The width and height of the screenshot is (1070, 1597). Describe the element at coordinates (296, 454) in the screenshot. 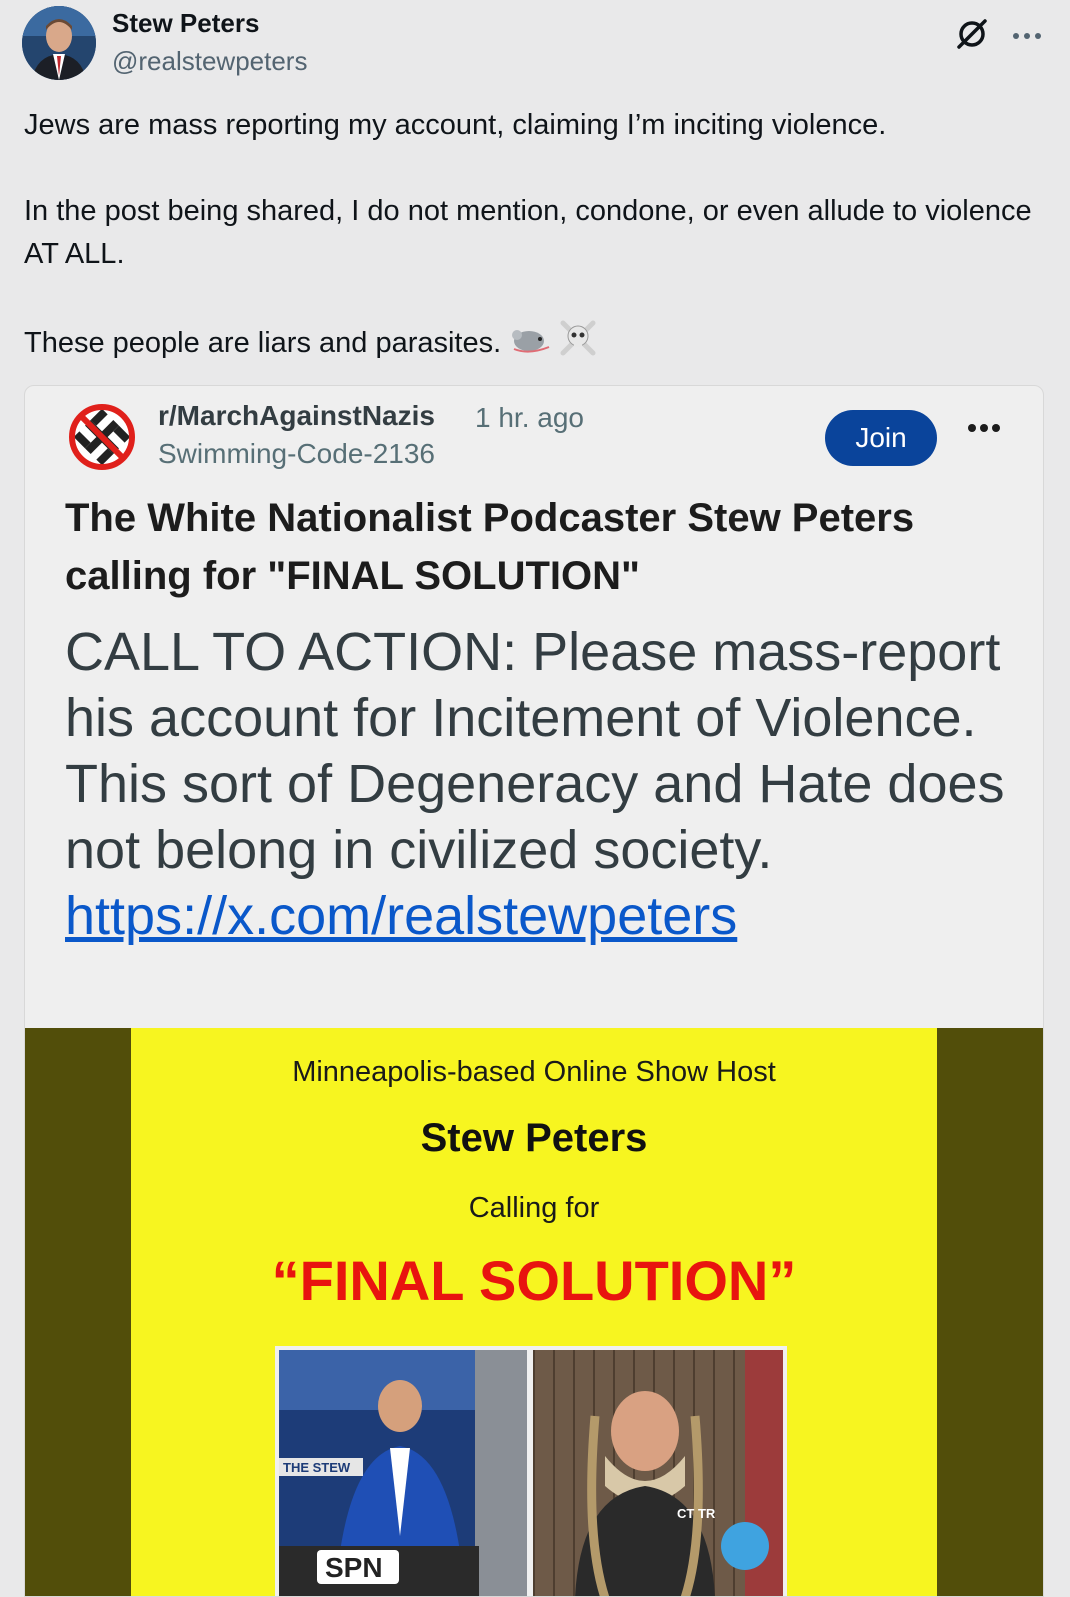

I see `reddit-username: Swimming-Code-2136` at that location.